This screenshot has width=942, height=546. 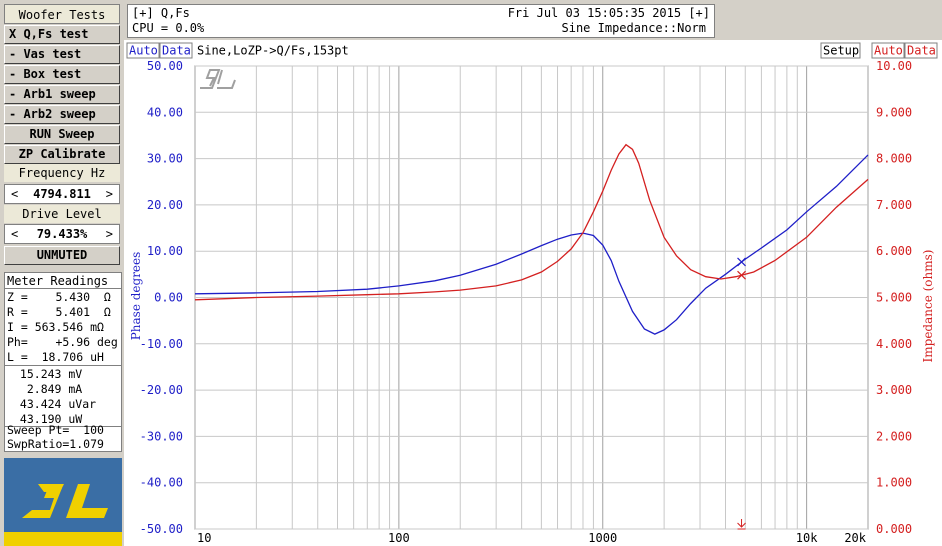 I want to click on auto-left-button: Auto, so click(x=143, y=51).